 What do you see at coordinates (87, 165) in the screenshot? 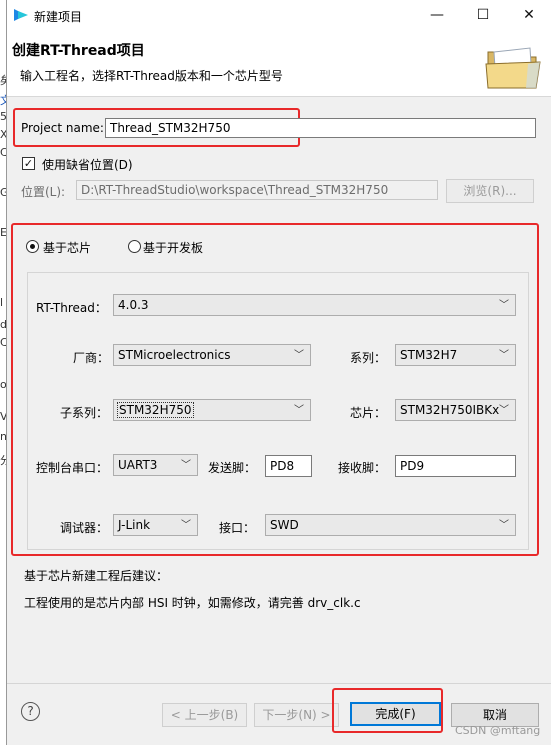
I see `use-default-location-label: 使用缺省位置(D)` at bounding box center [87, 165].